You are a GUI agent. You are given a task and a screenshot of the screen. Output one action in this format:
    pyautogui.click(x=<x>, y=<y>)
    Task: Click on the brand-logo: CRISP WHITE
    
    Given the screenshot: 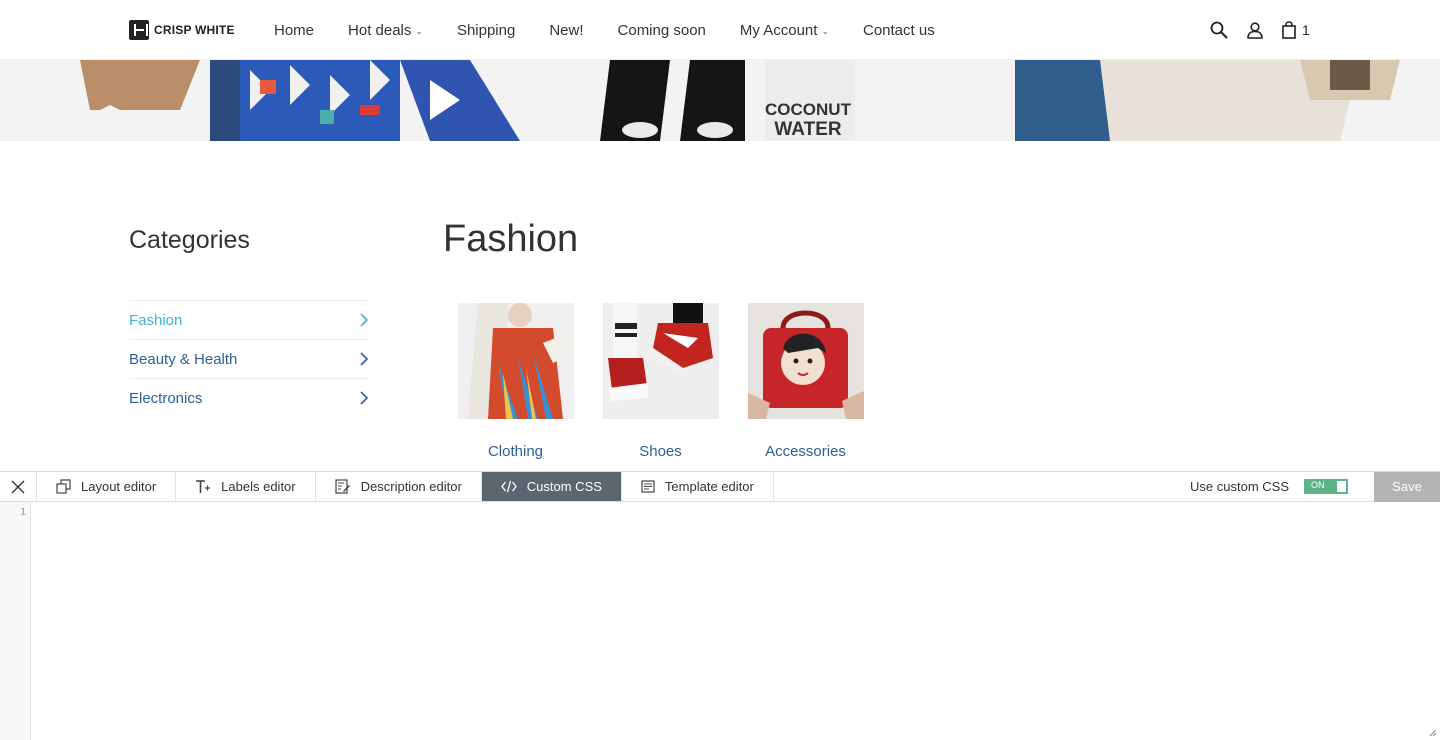 What is the action you would take?
    pyautogui.click(x=182, y=30)
    